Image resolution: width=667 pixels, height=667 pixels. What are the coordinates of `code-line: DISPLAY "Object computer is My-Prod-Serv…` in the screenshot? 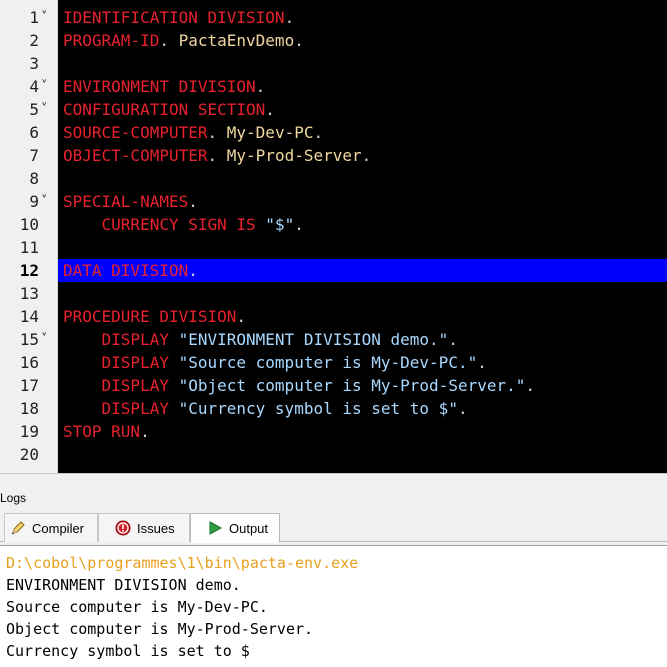 It's located at (362, 385).